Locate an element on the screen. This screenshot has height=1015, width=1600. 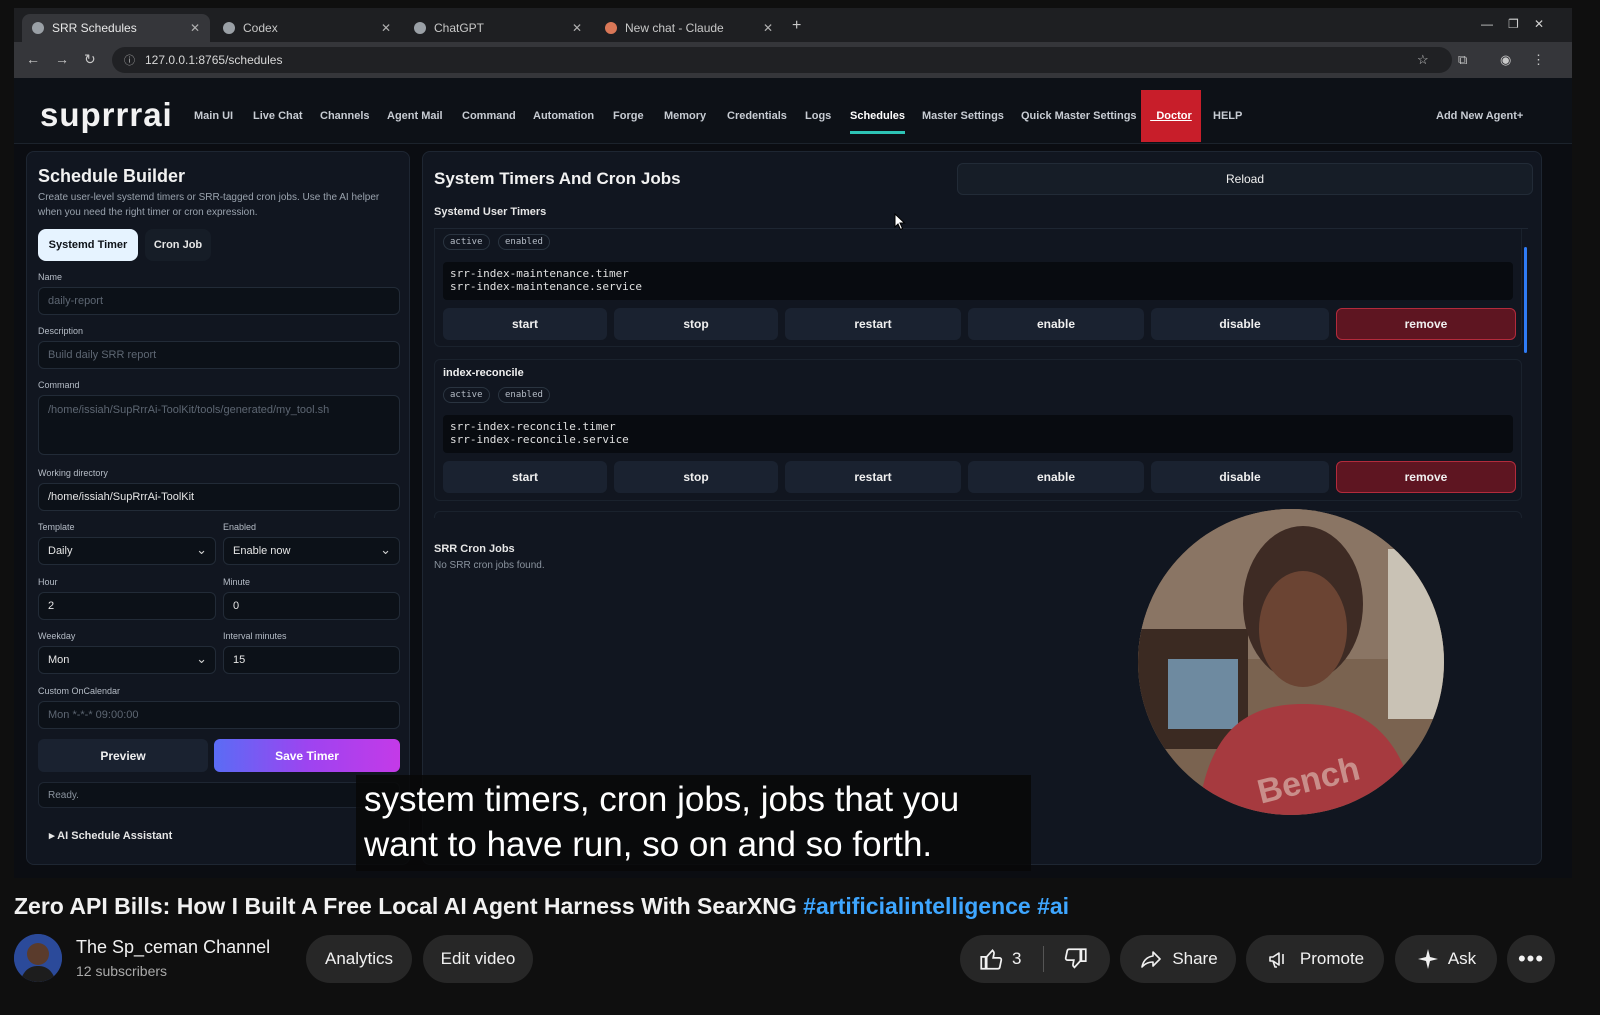
interval-input: 15 is located at coordinates (311, 660).